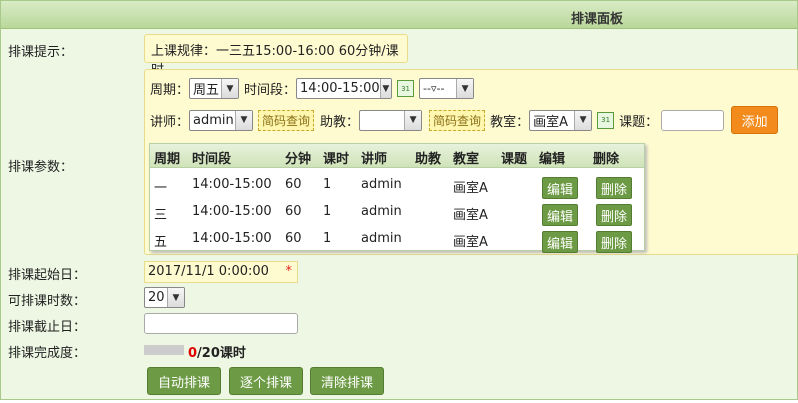 The height and width of the screenshot is (403, 798). I want to click on topic-label: 课题：, so click(639, 122).